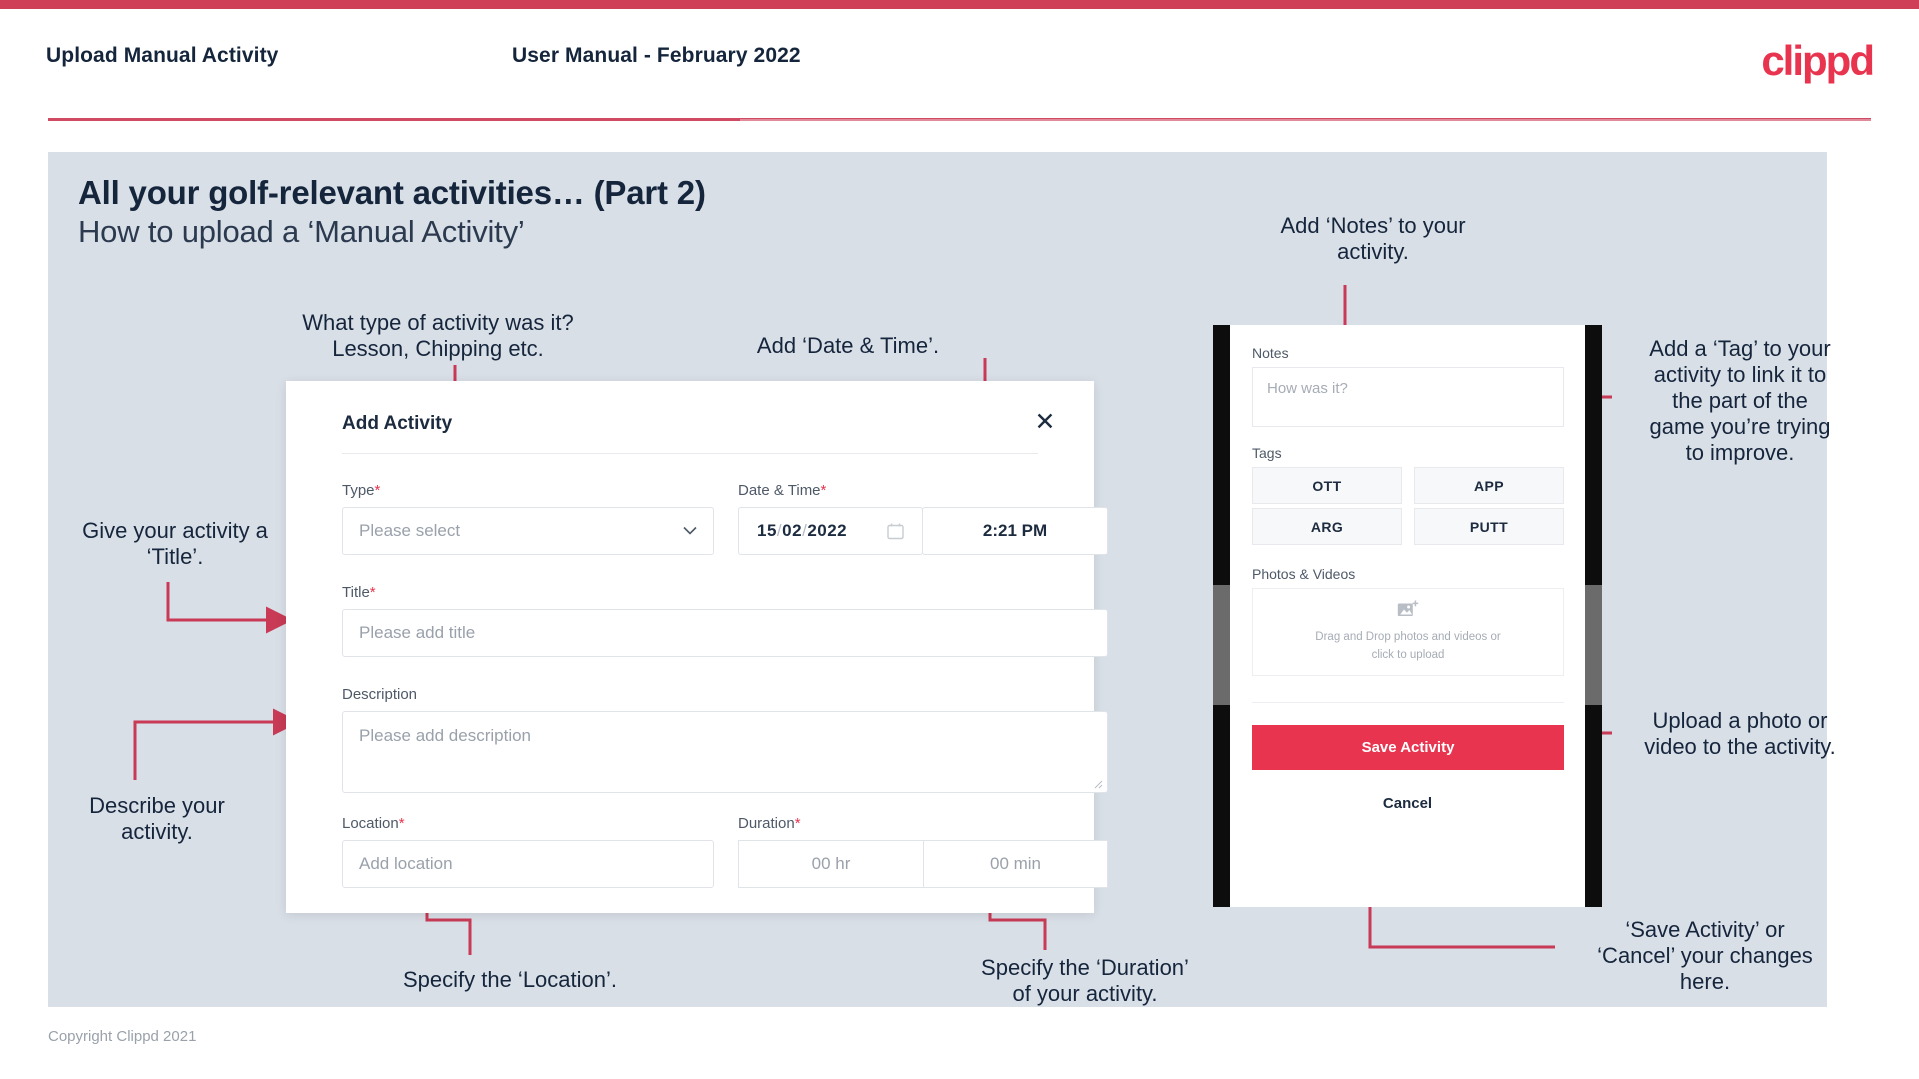  What do you see at coordinates (438, 348) in the screenshot?
I see `annotation-type-line2: Lesson, Chipping etc.` at bounding box center [438, 348].